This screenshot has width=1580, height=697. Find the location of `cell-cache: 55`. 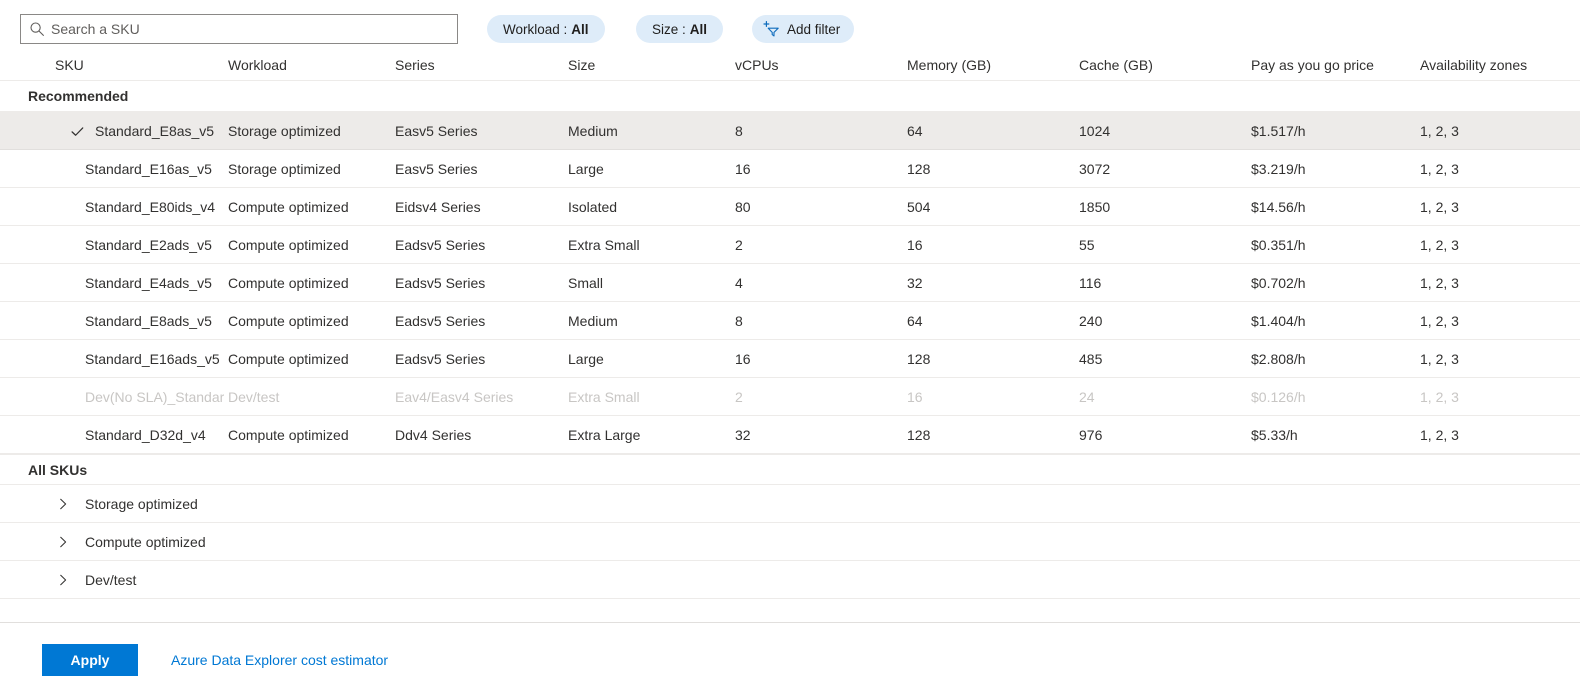

cell-cache: 55 is located at coordinates (1087, 245).